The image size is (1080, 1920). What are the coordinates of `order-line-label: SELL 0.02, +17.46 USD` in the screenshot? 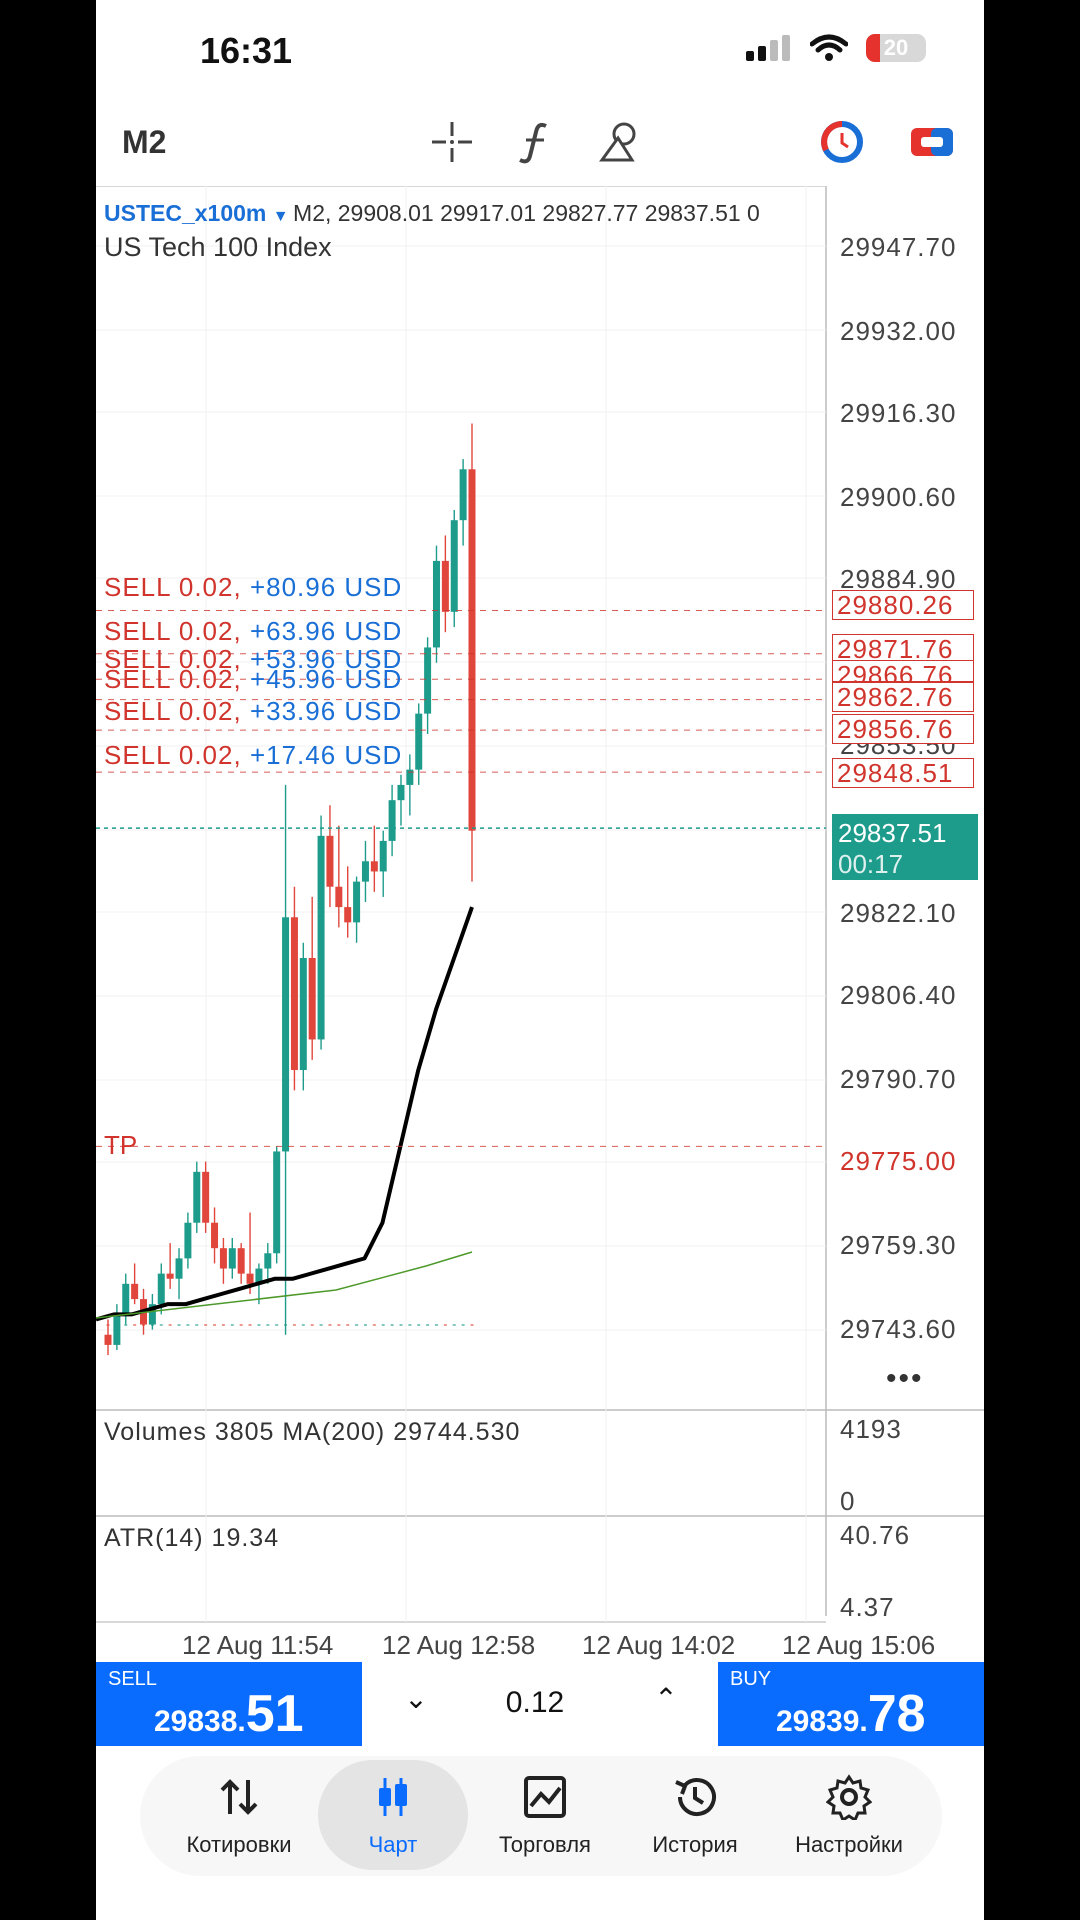 It's located at (253, 755).